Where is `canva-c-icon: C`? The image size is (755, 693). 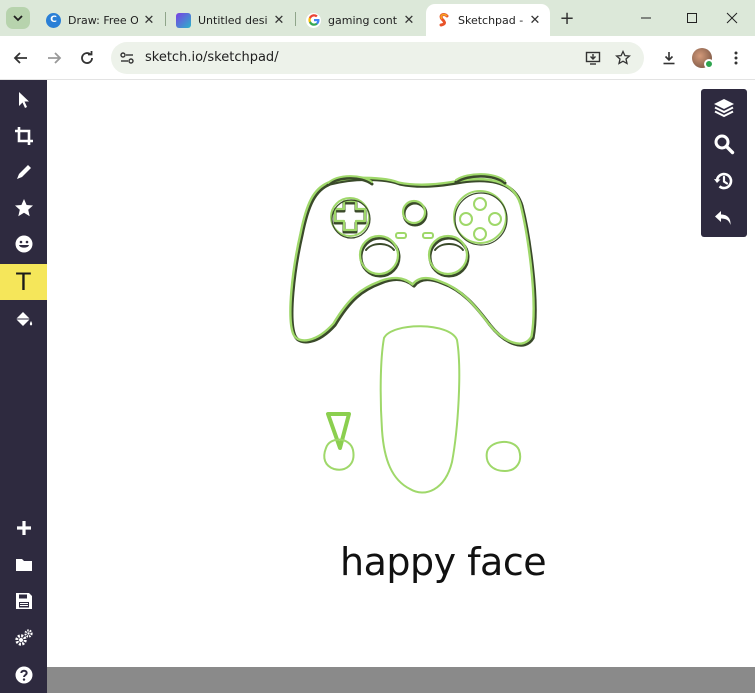
canva-c-icon: C is located at coordinates (53, 20).